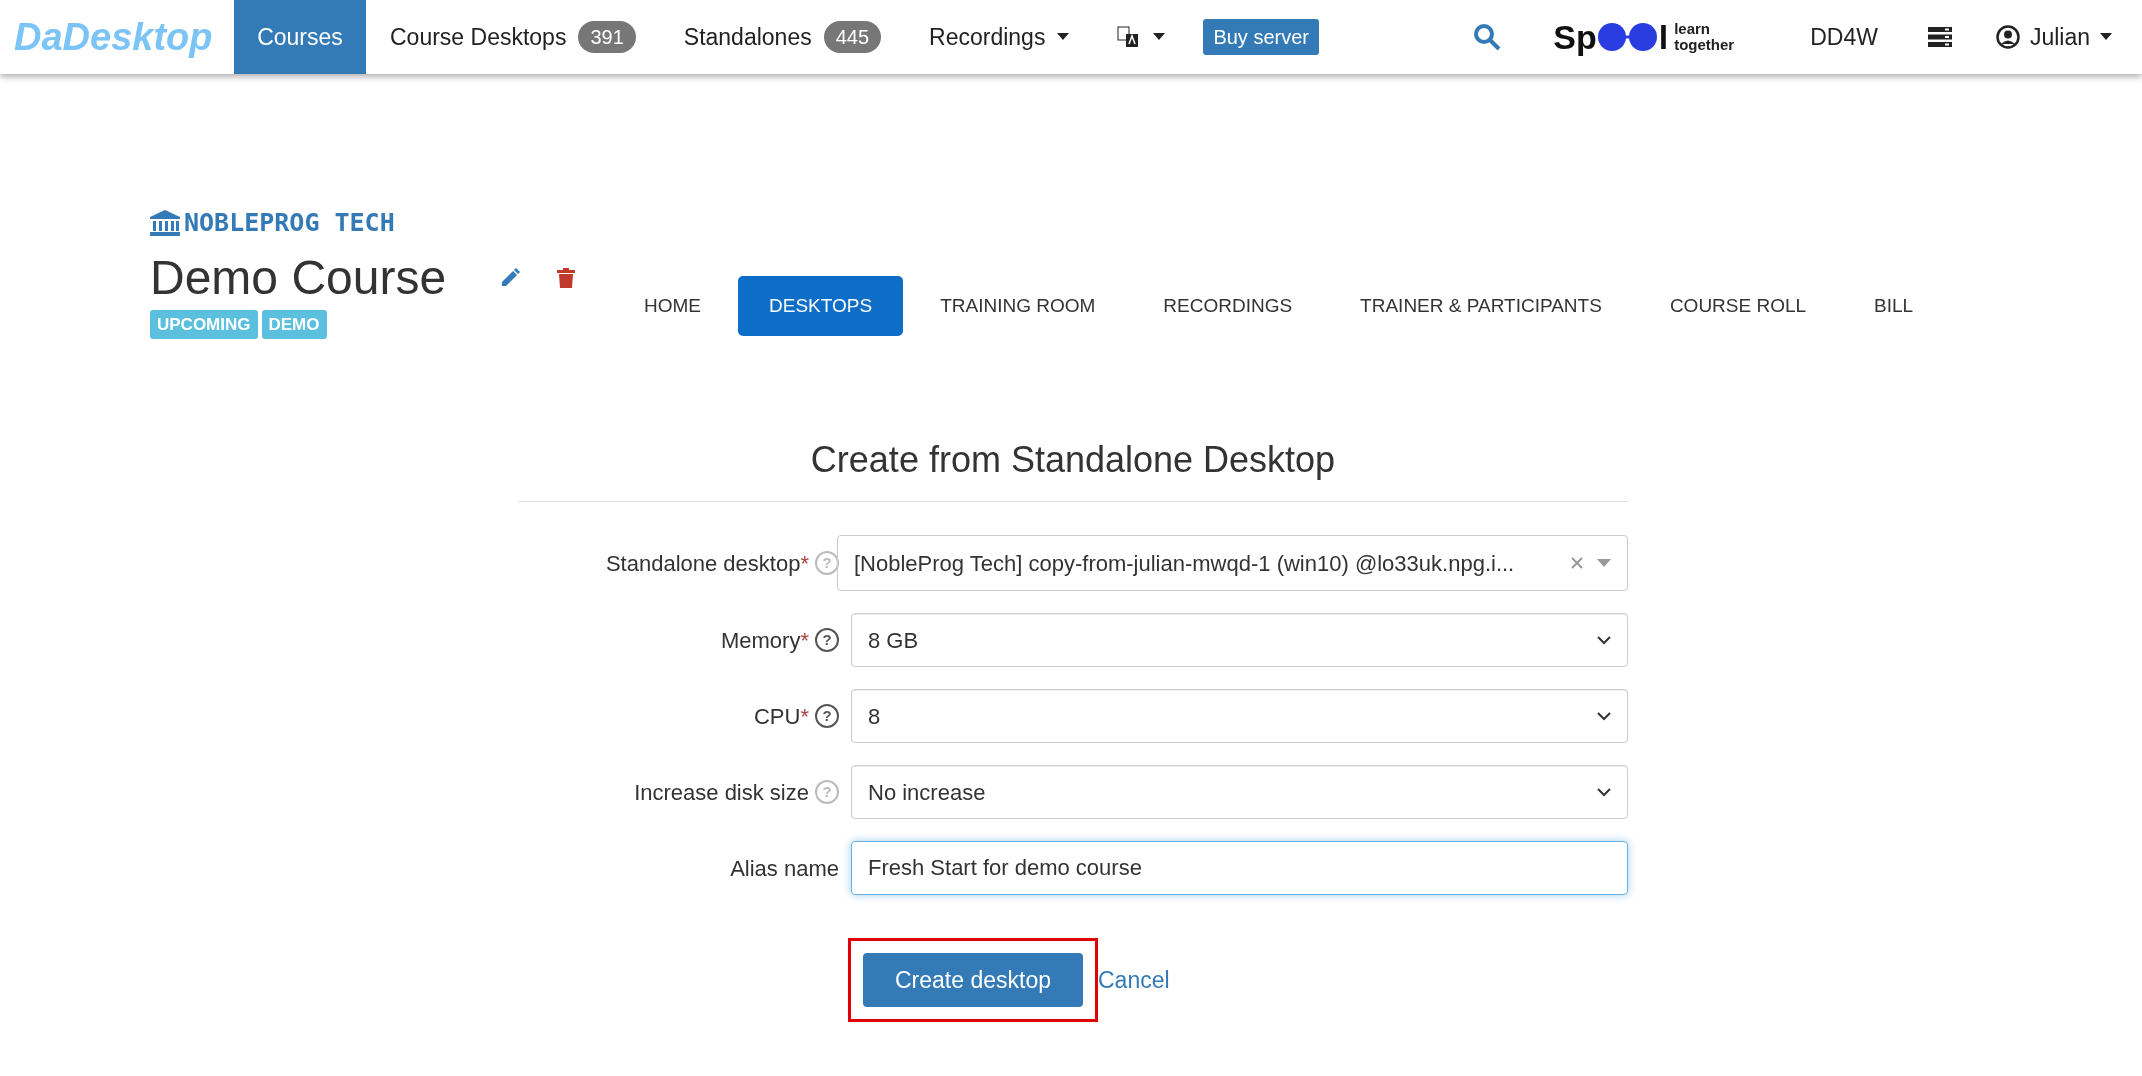  I want to click on course-tab: RECORDINGS, so click(1228, 306).